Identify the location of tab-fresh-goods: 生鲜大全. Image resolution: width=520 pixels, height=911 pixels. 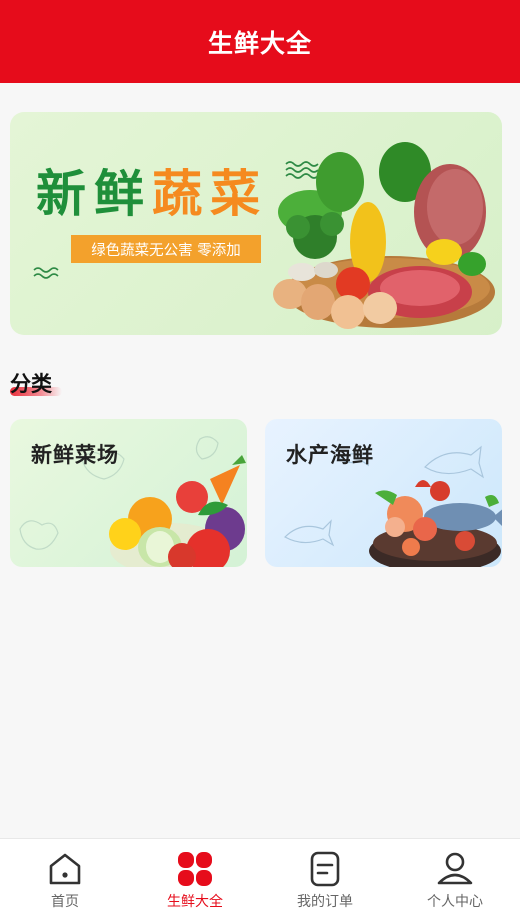
(195, 875).